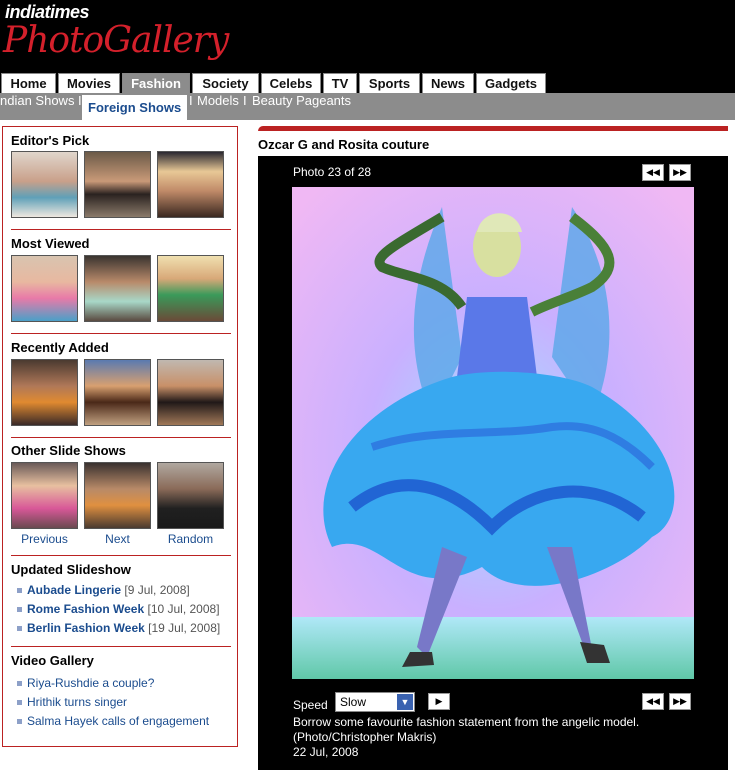 The image size is (735, 777). What do you see at coordinates (60, 347) in the screenshot?
I see `recently-added-heading: Recently Added` at bounding box center [60, 347].